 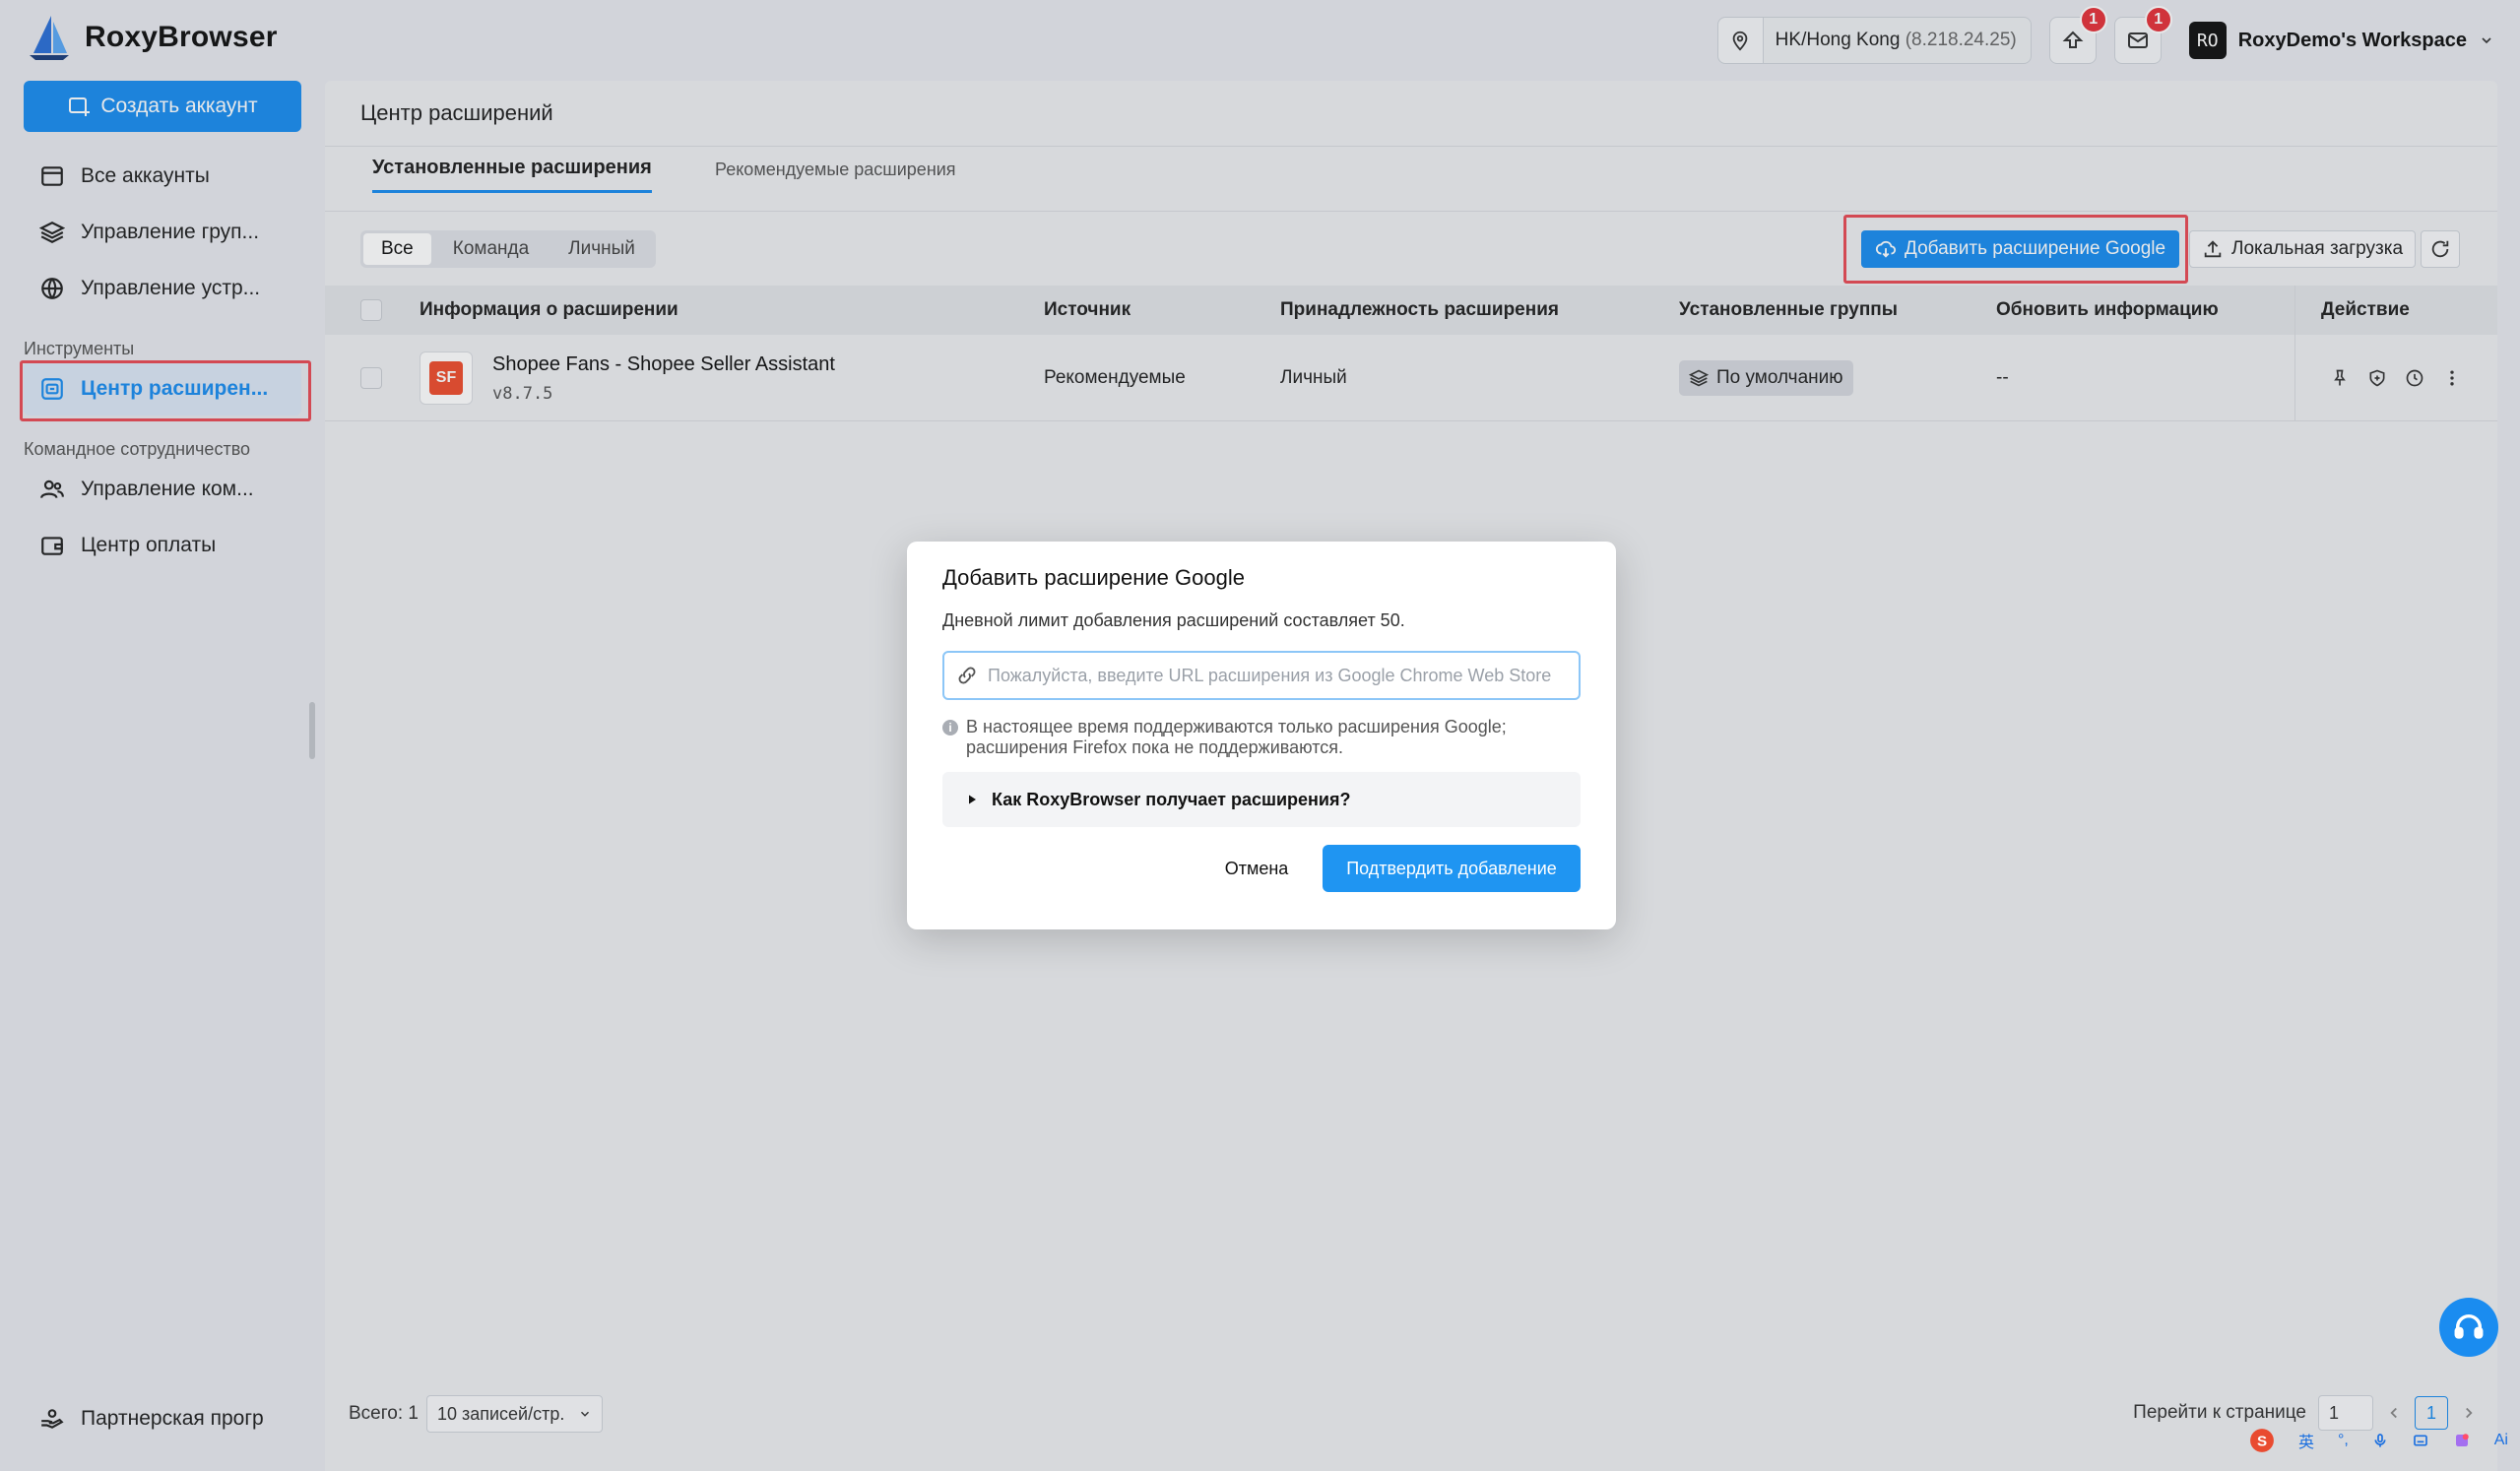 I want to click on sogou-ime-icon: S, so click(x=2262, y=1440).